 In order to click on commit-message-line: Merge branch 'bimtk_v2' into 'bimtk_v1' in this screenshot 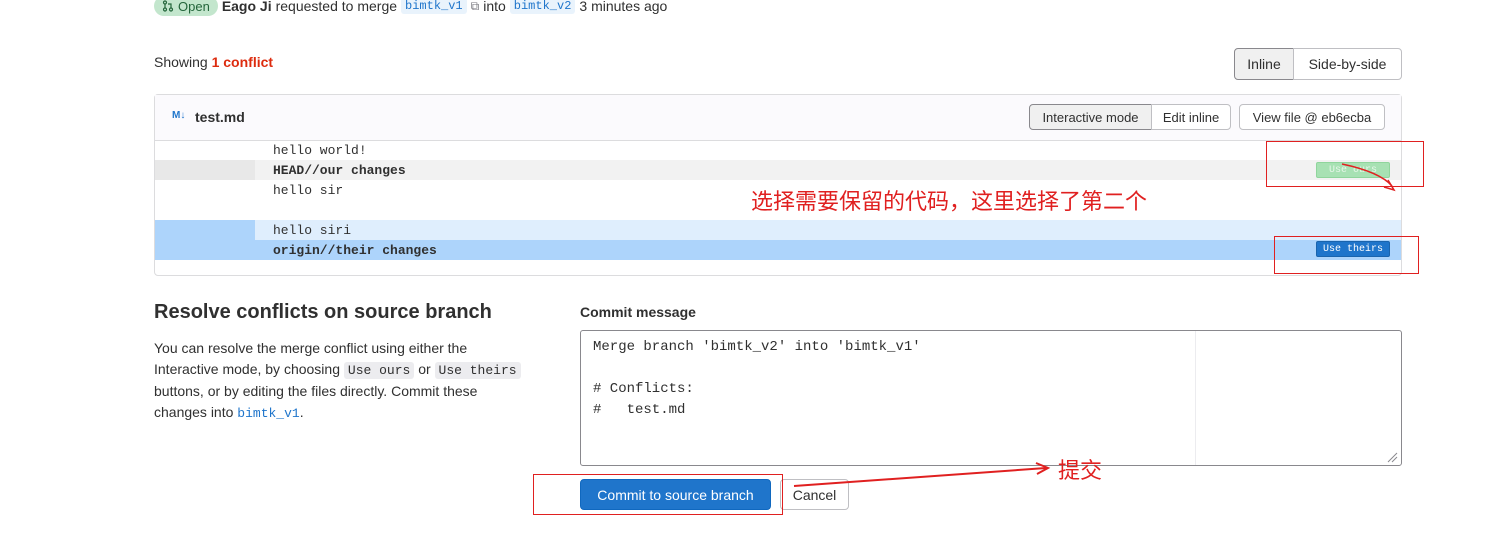, I will do `click(757, 347)`.